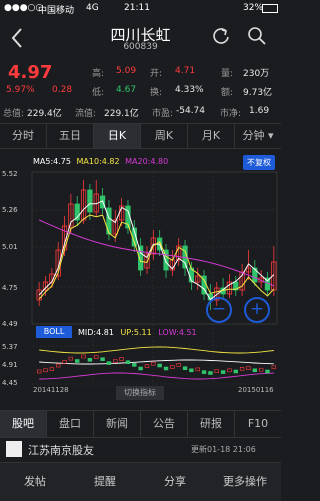  What do you see at coordinates (140, 38) in the screenshot?
I see `header: 四川长虹 600839` at bounding box center [140, 38].